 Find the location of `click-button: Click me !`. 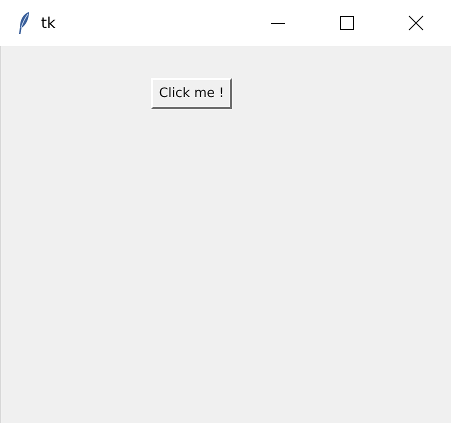

click-button: Click me ! is located at coordinates (191, 93).